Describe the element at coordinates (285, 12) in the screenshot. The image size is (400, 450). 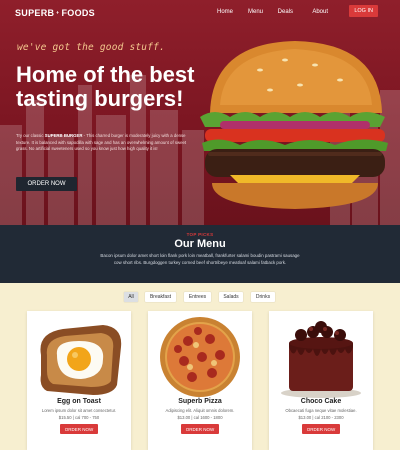
I see `nav-link-deals: Deals` at that location.